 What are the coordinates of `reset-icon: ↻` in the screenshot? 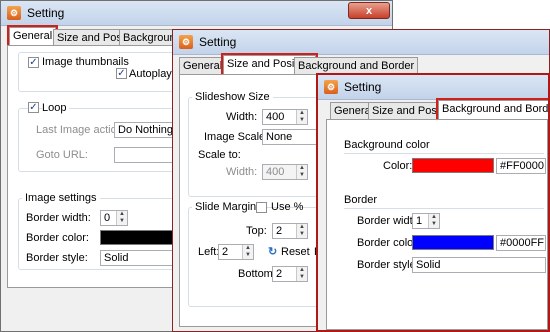 It's located at (273, 252).